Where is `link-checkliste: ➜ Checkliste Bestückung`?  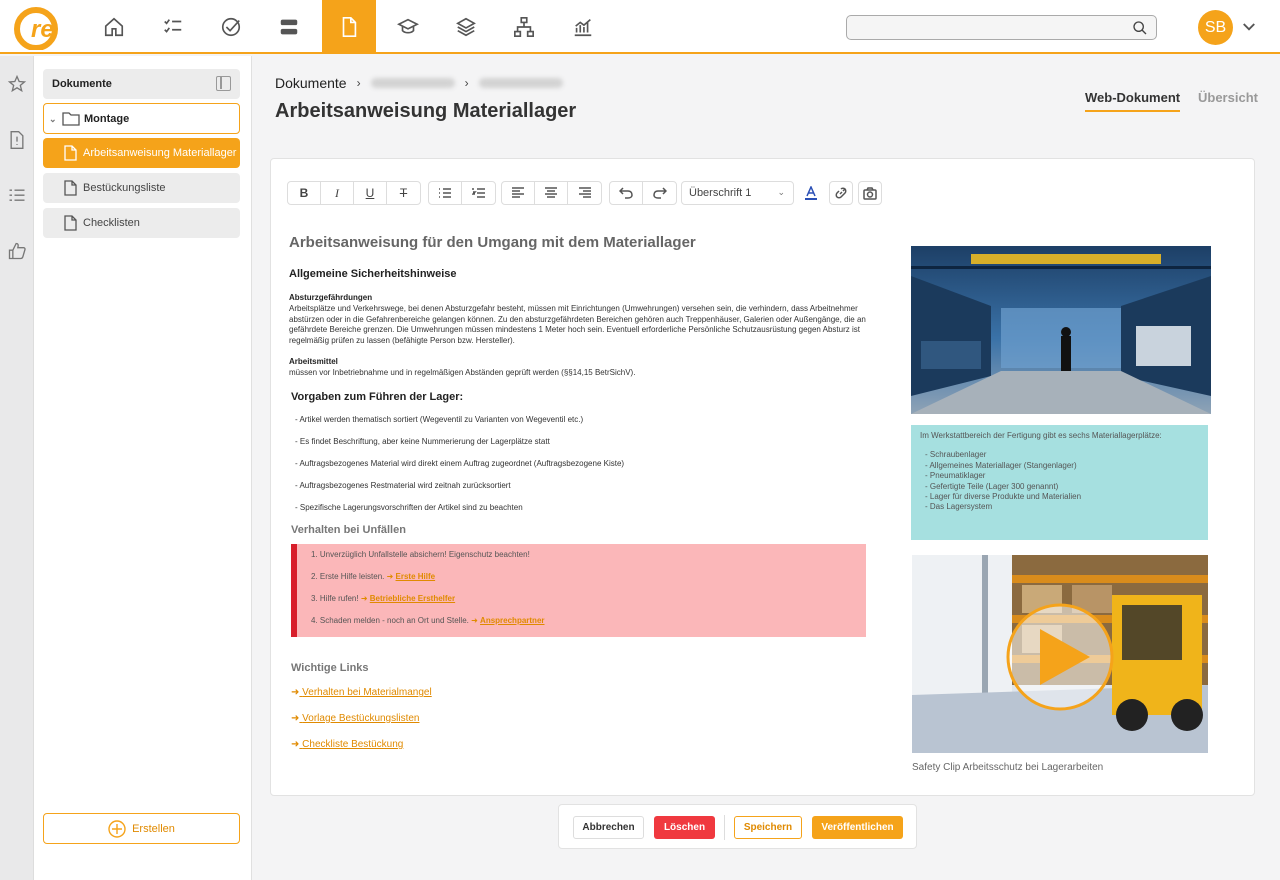 link-checkliste: ➜ Checkliste Bestückung is located at coordinates (347, 744).